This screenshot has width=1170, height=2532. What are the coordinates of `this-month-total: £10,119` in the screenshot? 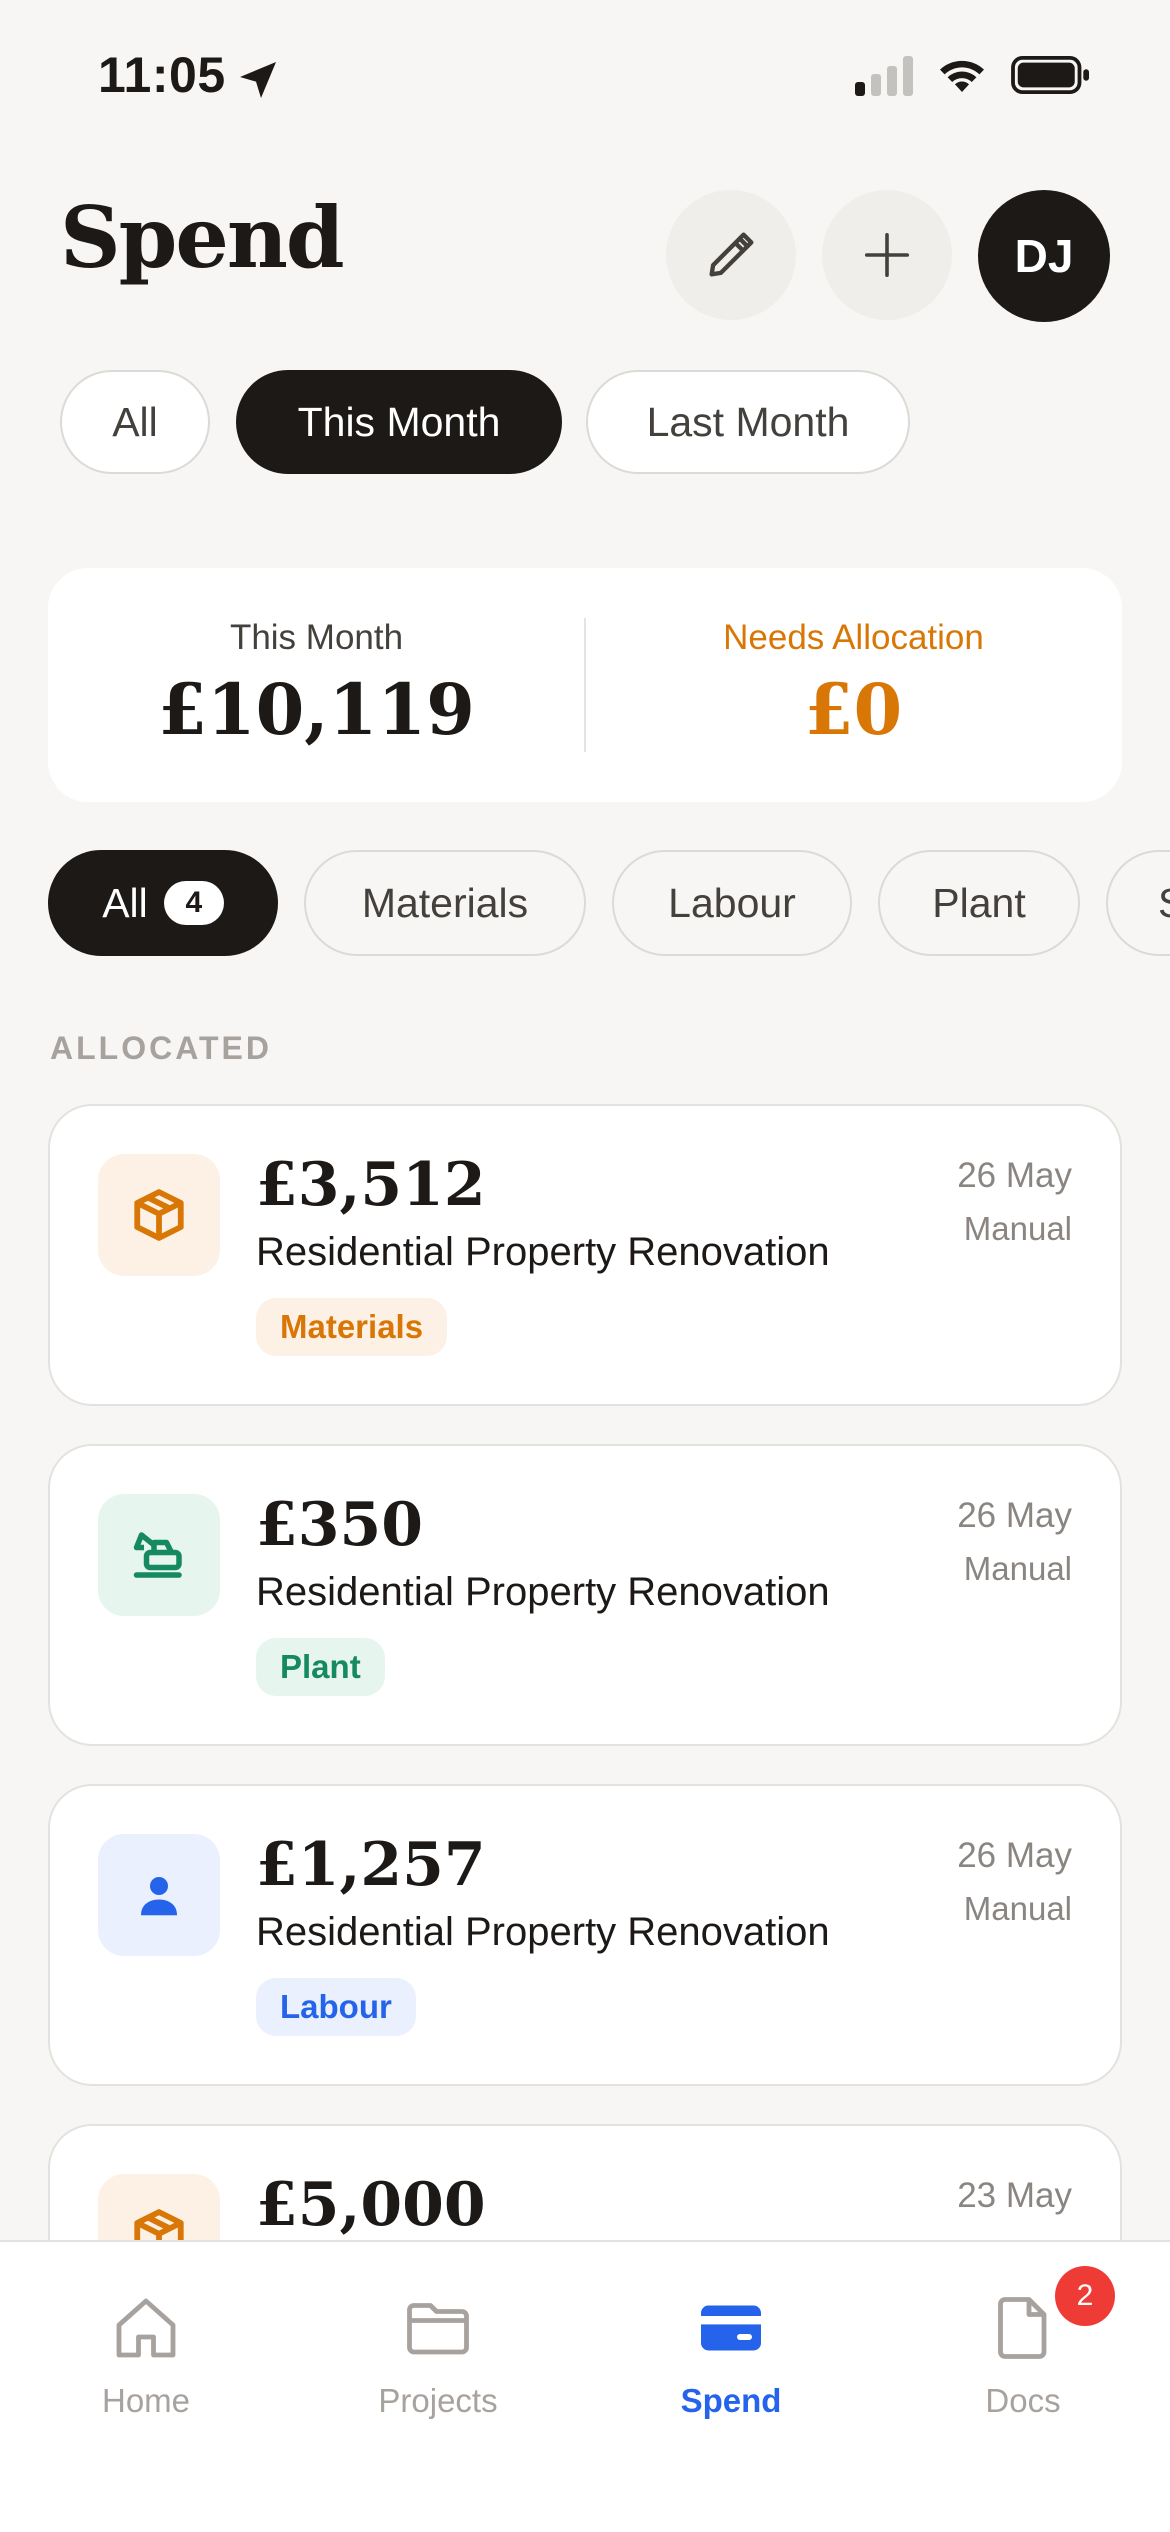 It's located at (316, 709).